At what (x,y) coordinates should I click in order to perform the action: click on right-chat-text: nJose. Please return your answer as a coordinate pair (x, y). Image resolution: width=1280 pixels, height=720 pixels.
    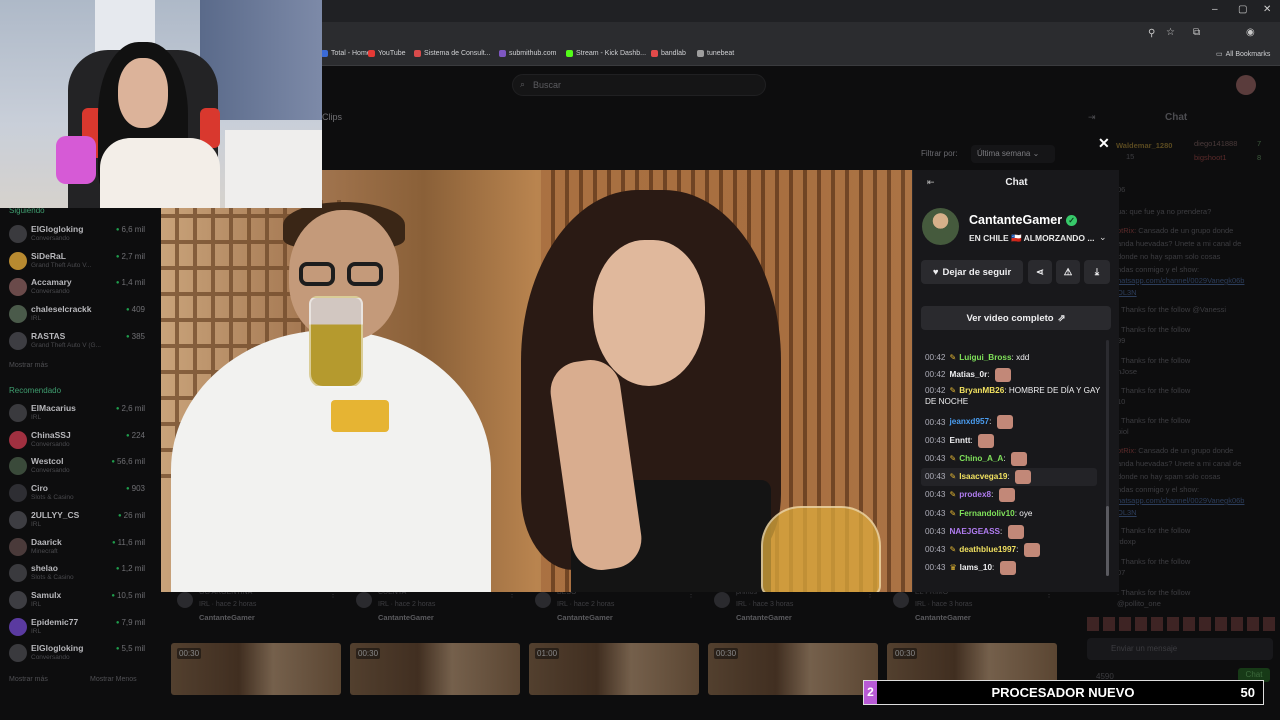
    Looking at the image, I should click on (1127, 371).